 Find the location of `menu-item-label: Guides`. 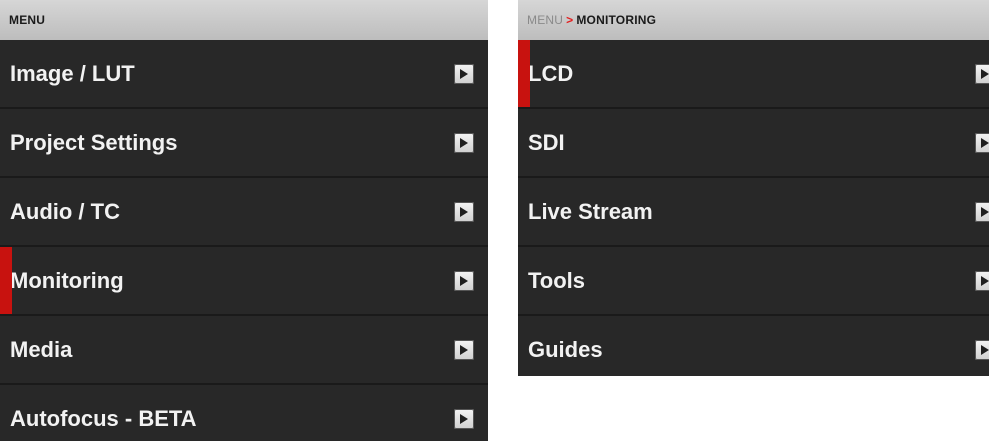

menu-item-label: Guides is located at coordinates (565, 349).